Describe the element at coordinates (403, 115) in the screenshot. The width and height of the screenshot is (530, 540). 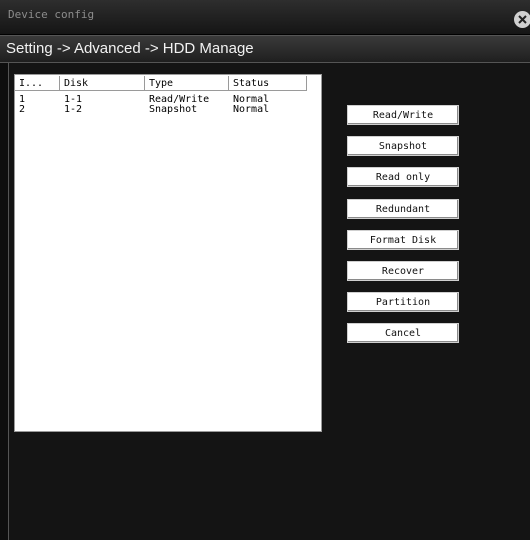
I see `read-write-button: Read/Write` at that location.